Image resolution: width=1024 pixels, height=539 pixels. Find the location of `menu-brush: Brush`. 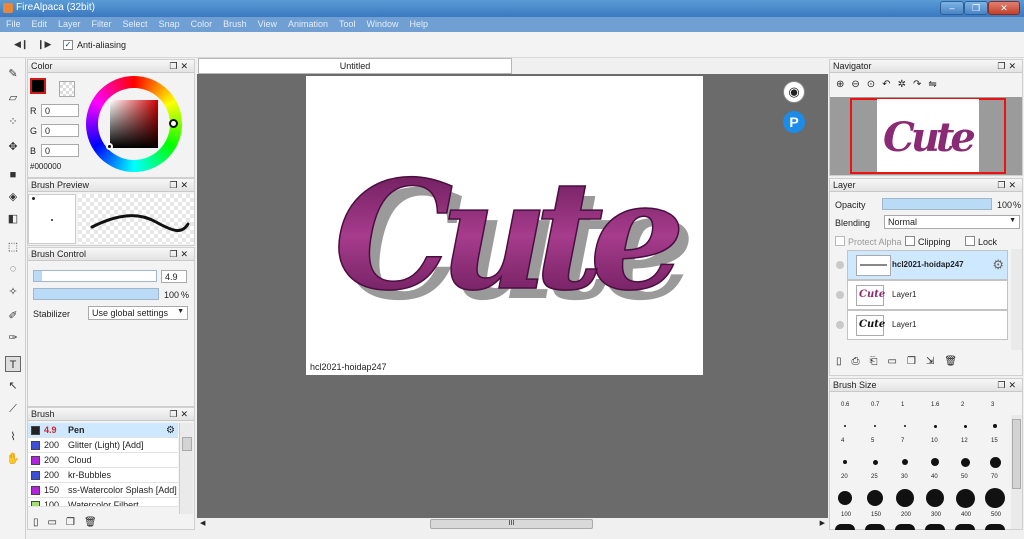

menu-brush: Brush is located at coordinates (234, 23).